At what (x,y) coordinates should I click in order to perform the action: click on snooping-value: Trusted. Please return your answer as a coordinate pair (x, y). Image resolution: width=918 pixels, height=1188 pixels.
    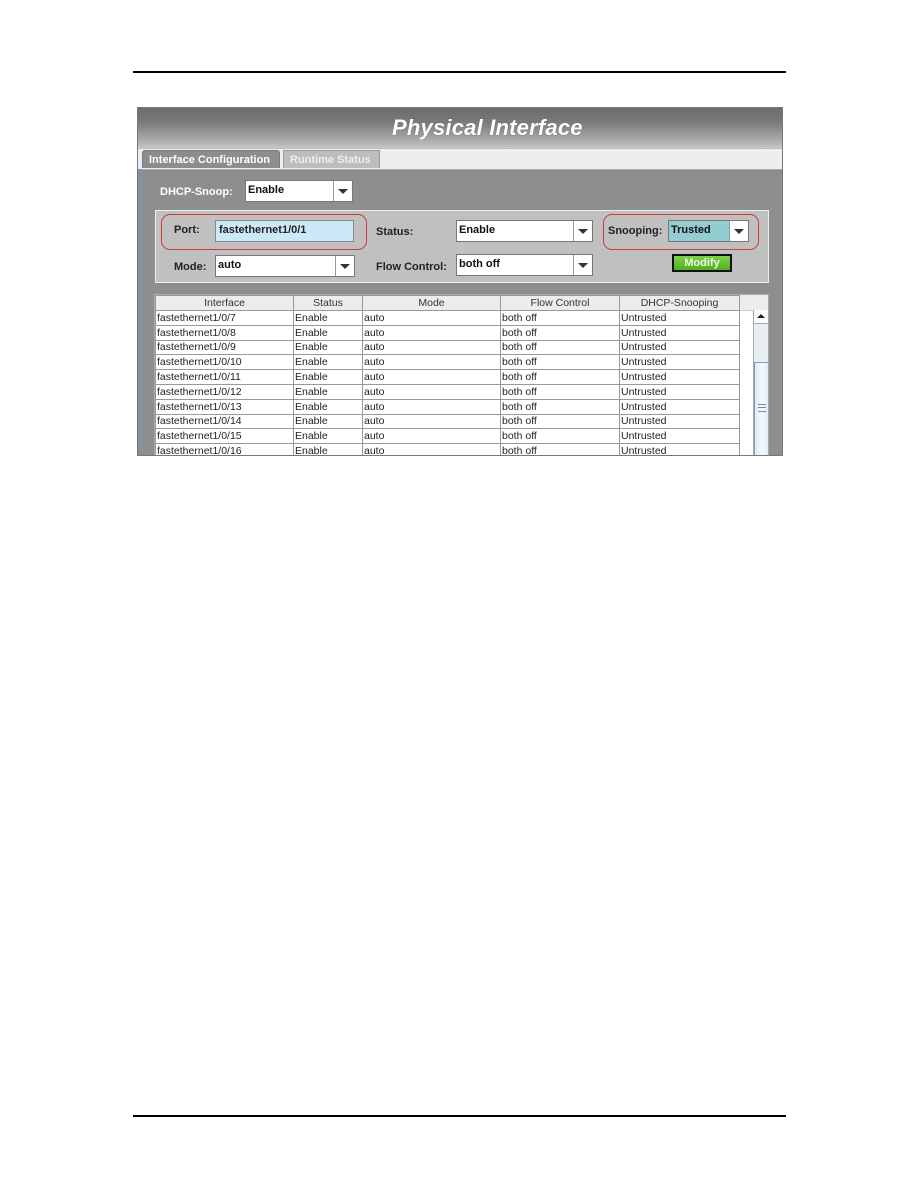
    Looking at the image, I should click on (691, 230).